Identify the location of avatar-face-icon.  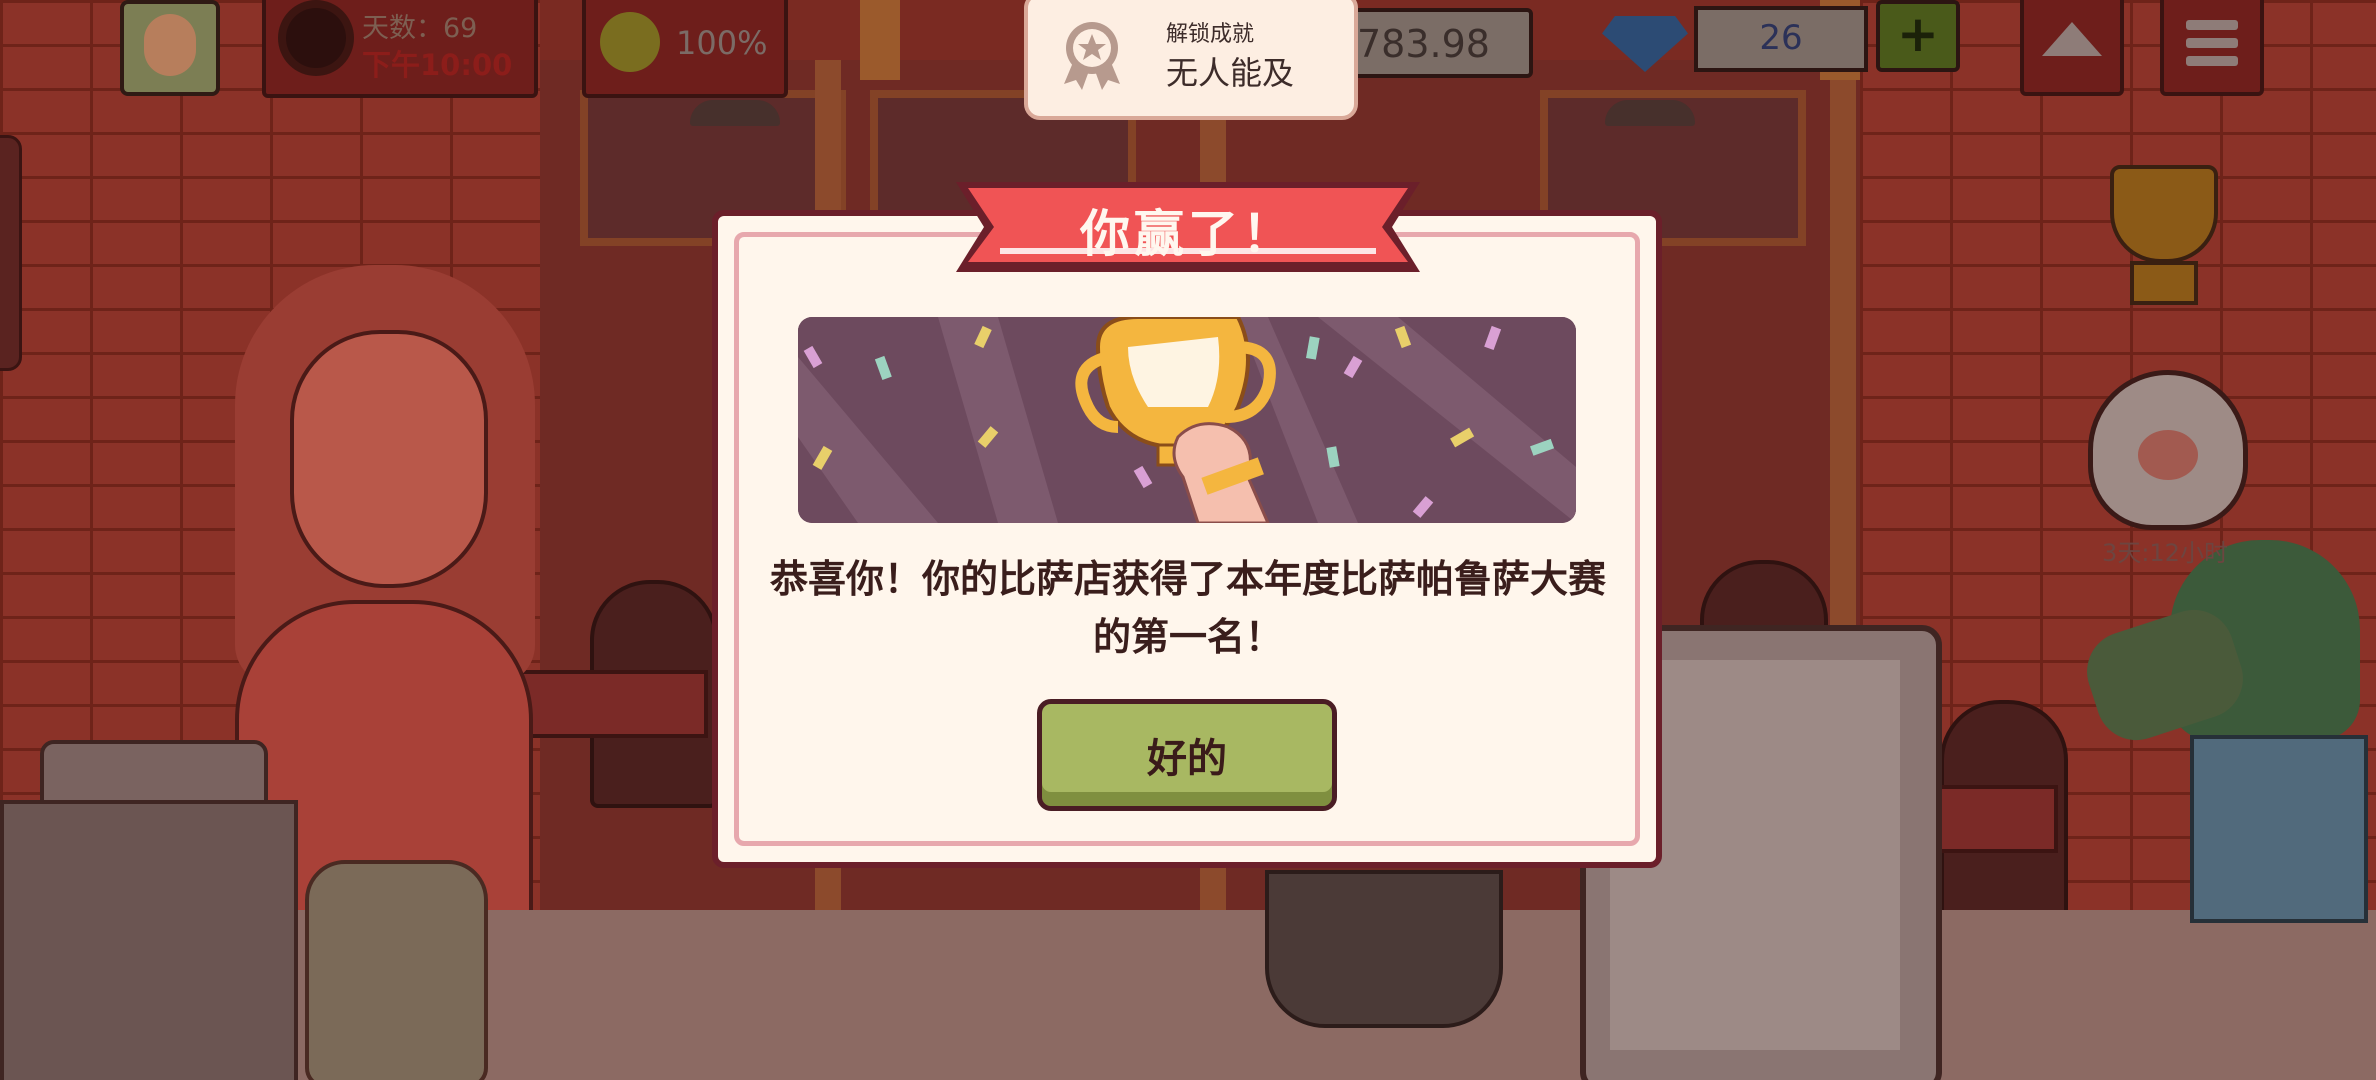
(170, 45).